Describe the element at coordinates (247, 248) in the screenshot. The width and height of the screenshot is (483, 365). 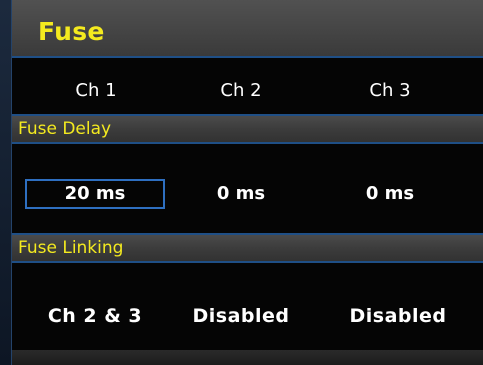
I see `fuse-linking-section: Fuse Linking` at that location.